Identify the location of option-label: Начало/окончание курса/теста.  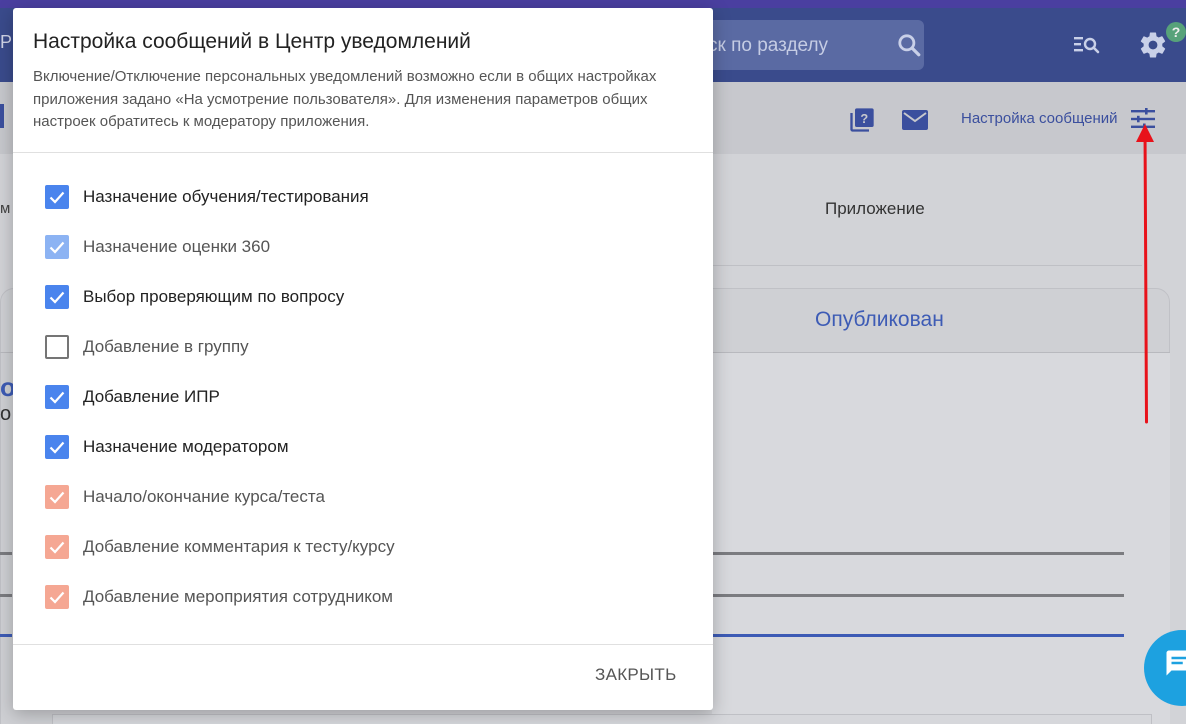
(204, 496).